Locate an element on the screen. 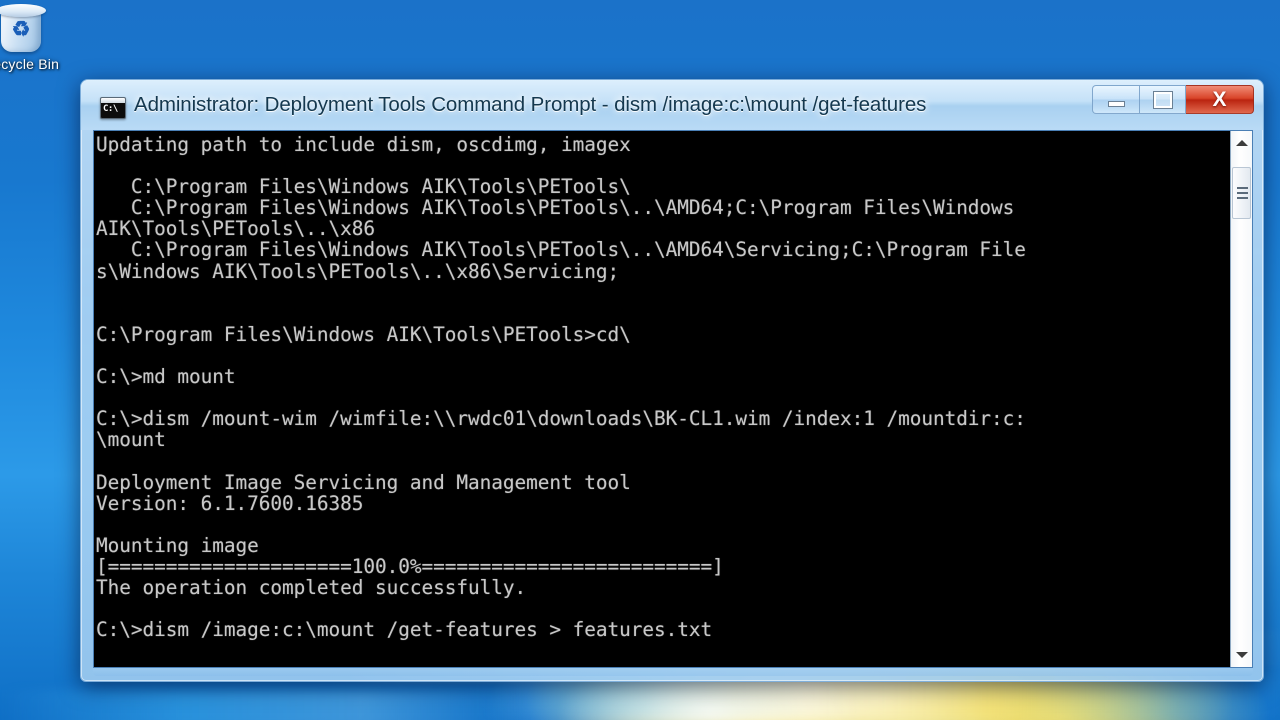 This screenshot has width=1280, height=720. maximize-button is located at coordinates (1162, 99).